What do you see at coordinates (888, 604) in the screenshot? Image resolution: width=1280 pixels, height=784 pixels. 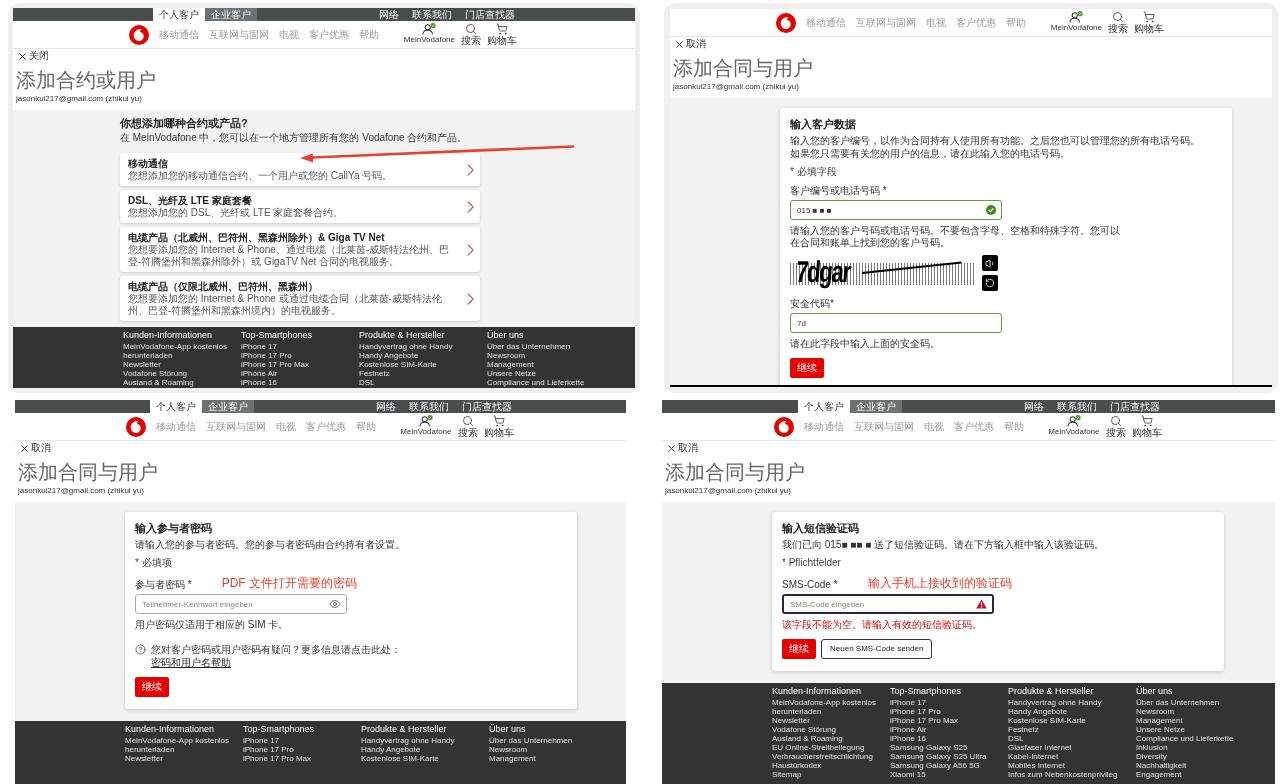 I see `input-field: SMS-Code eingeben` at bounding box center [888, 604].